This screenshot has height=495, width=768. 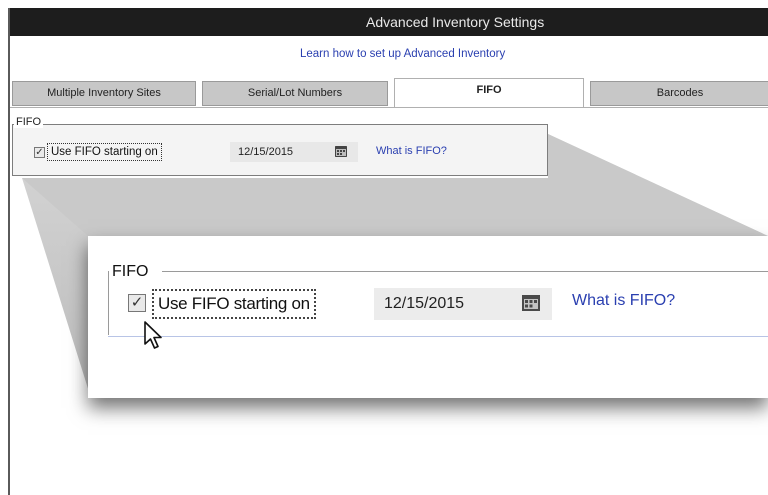 I want to click on zoomed-use-fifo-checkbox: ✓, so click(x=137, y=303).